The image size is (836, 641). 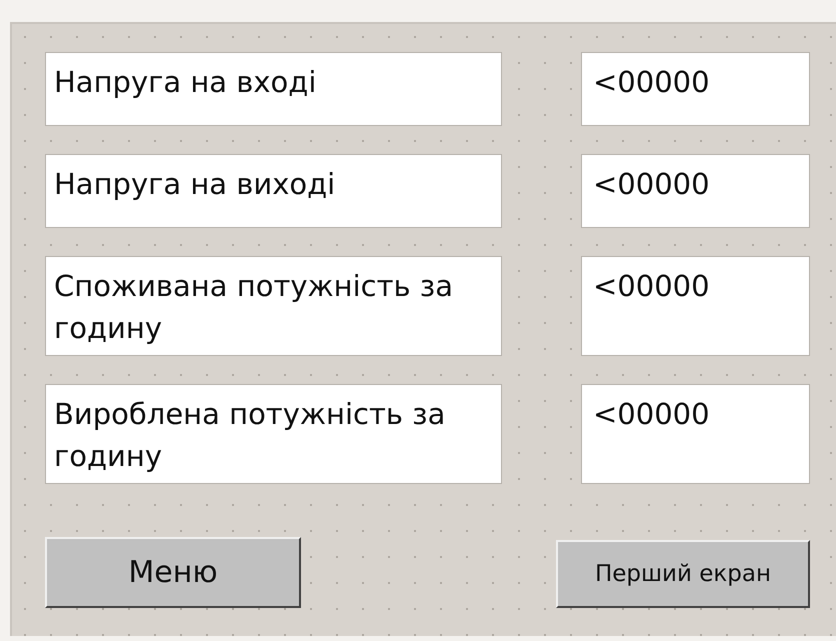 I want to click on label-field: Вироблена потужність за годину, so click(x=273, y=434).